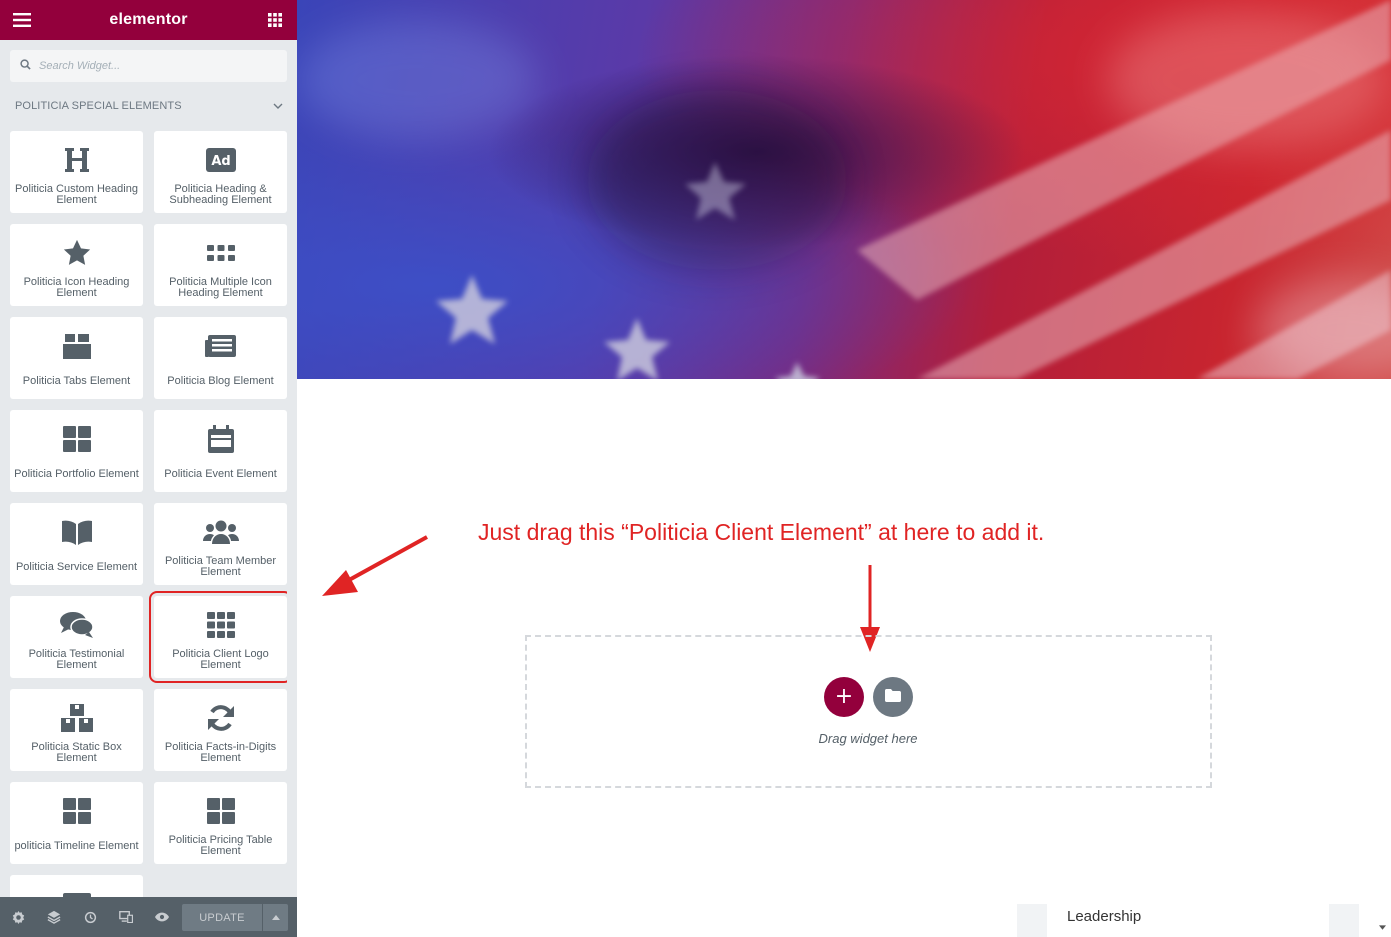 The width and height of the screenshot is (1391, 937). I want to click on settings-icon, so click(18, 917).